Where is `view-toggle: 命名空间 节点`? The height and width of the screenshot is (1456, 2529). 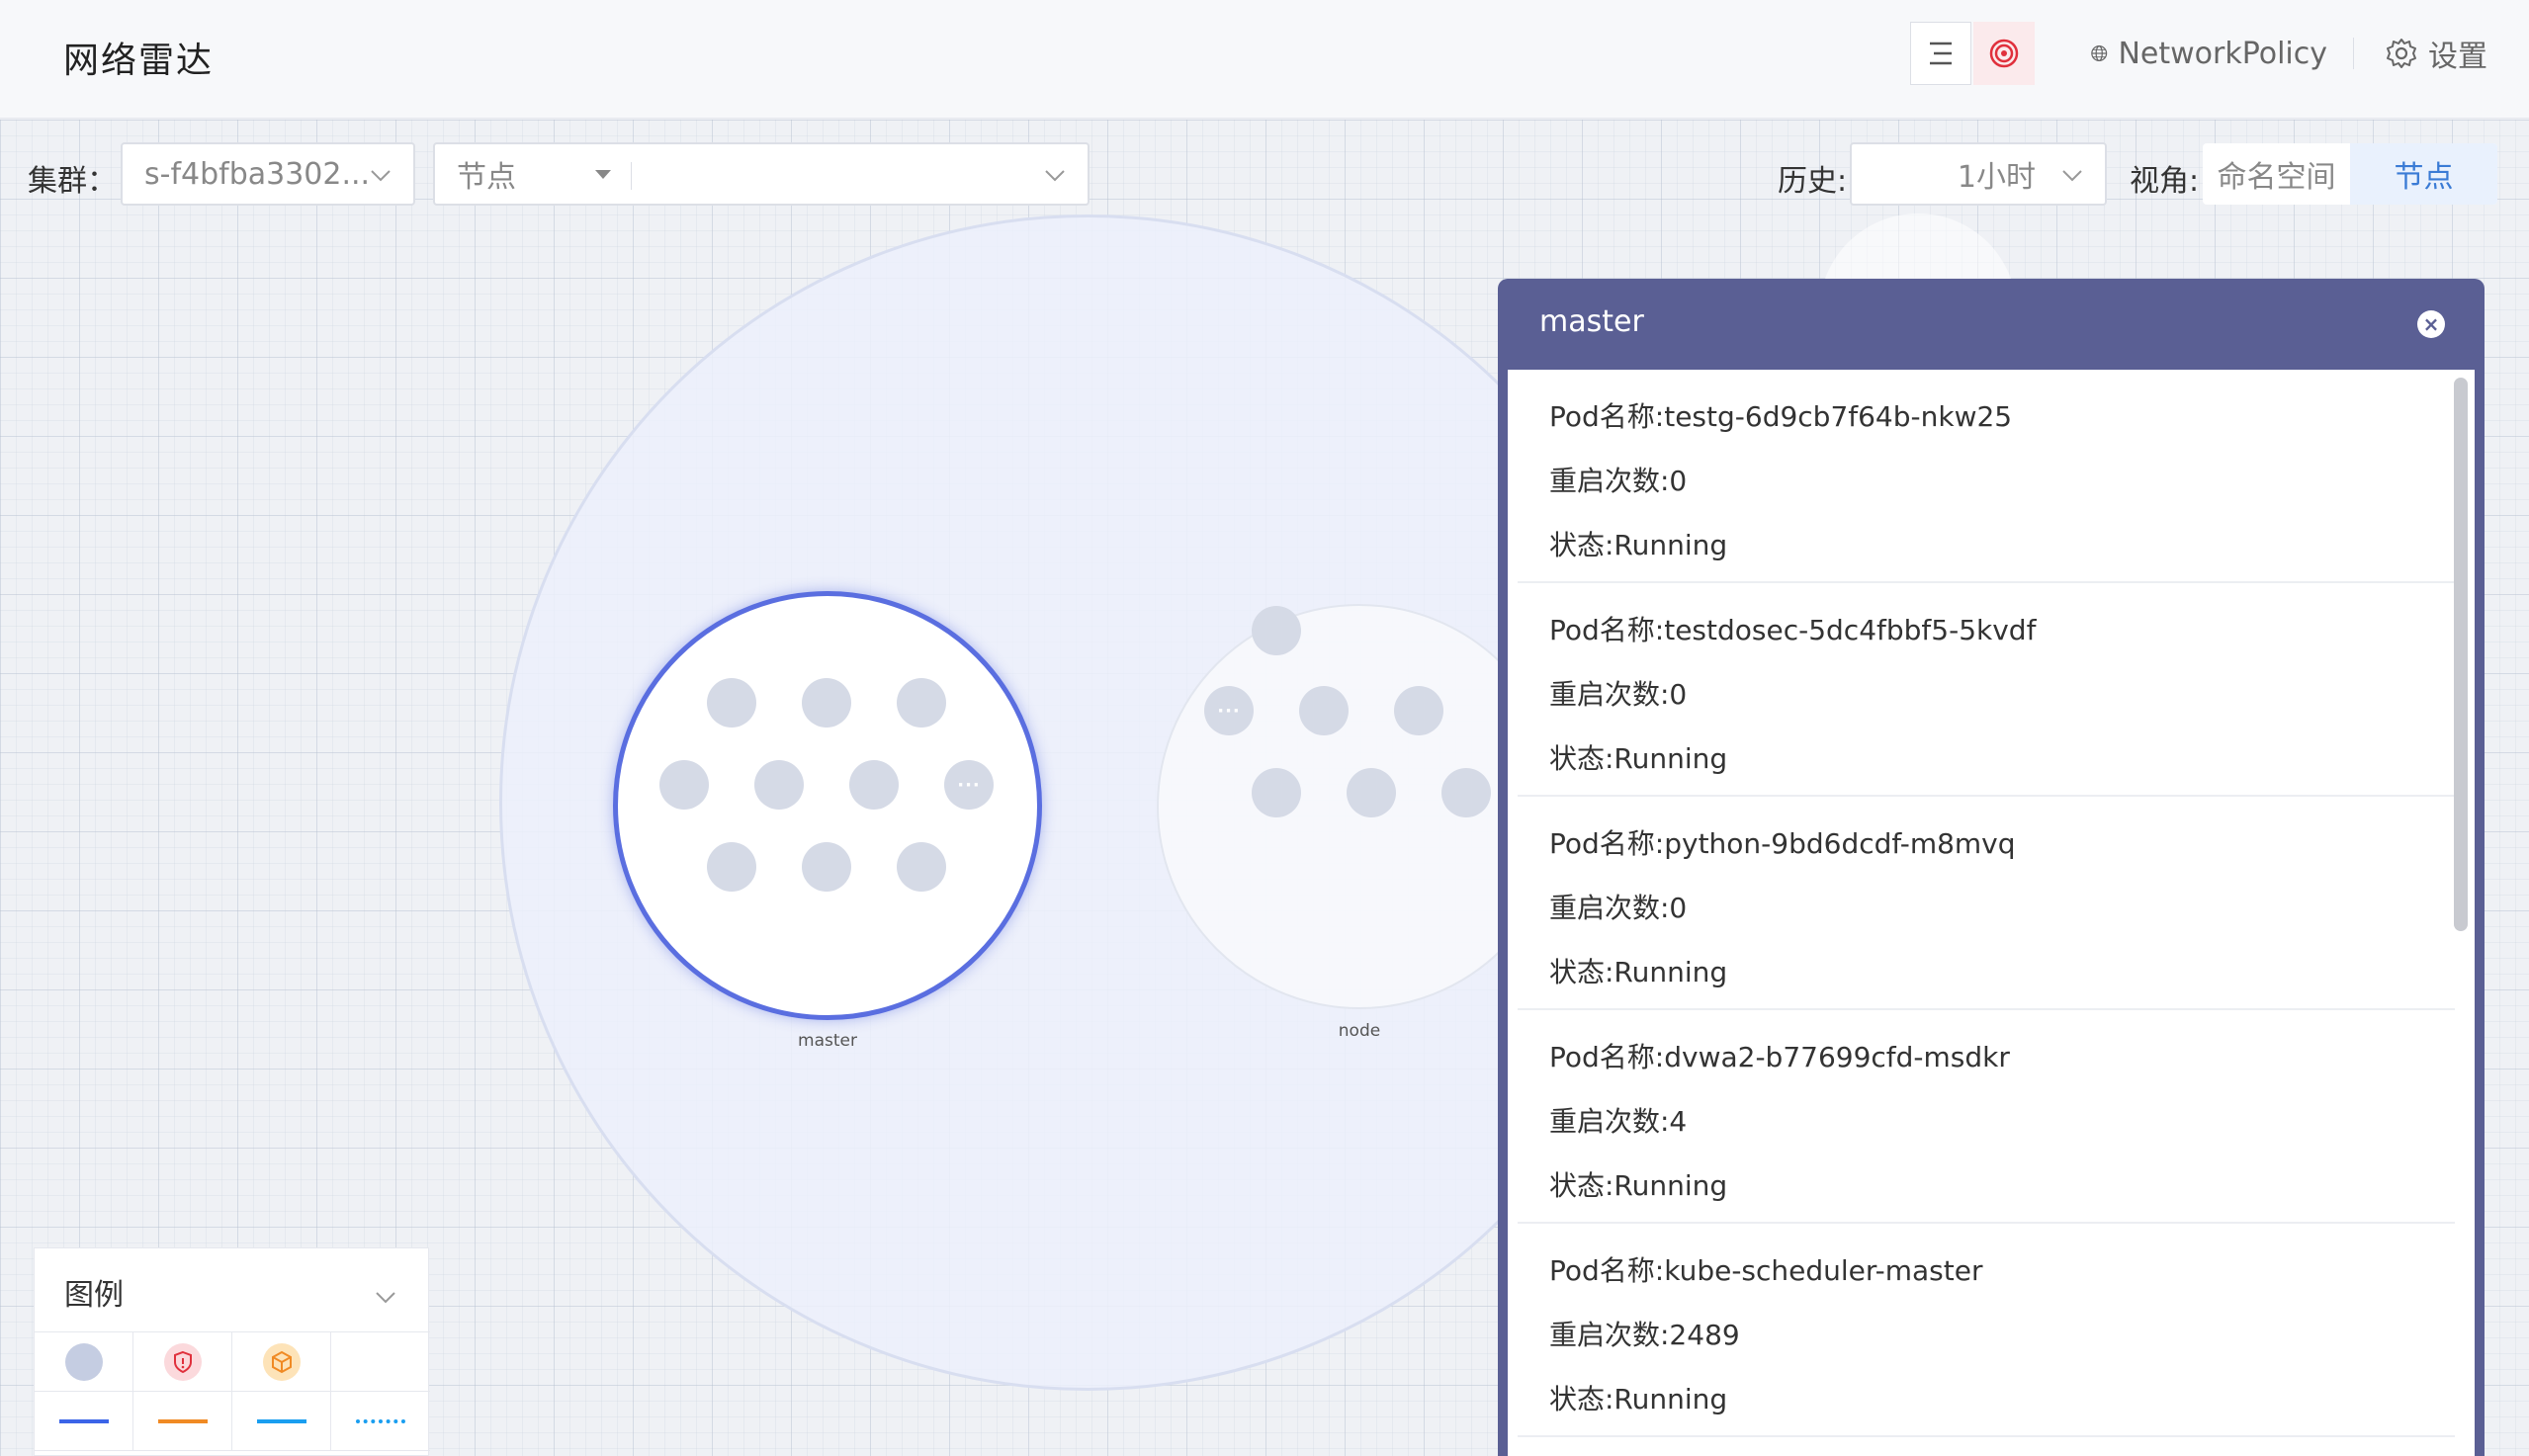 view-toggle: 命名空间 节点 is located at coordinates (2350, 174).